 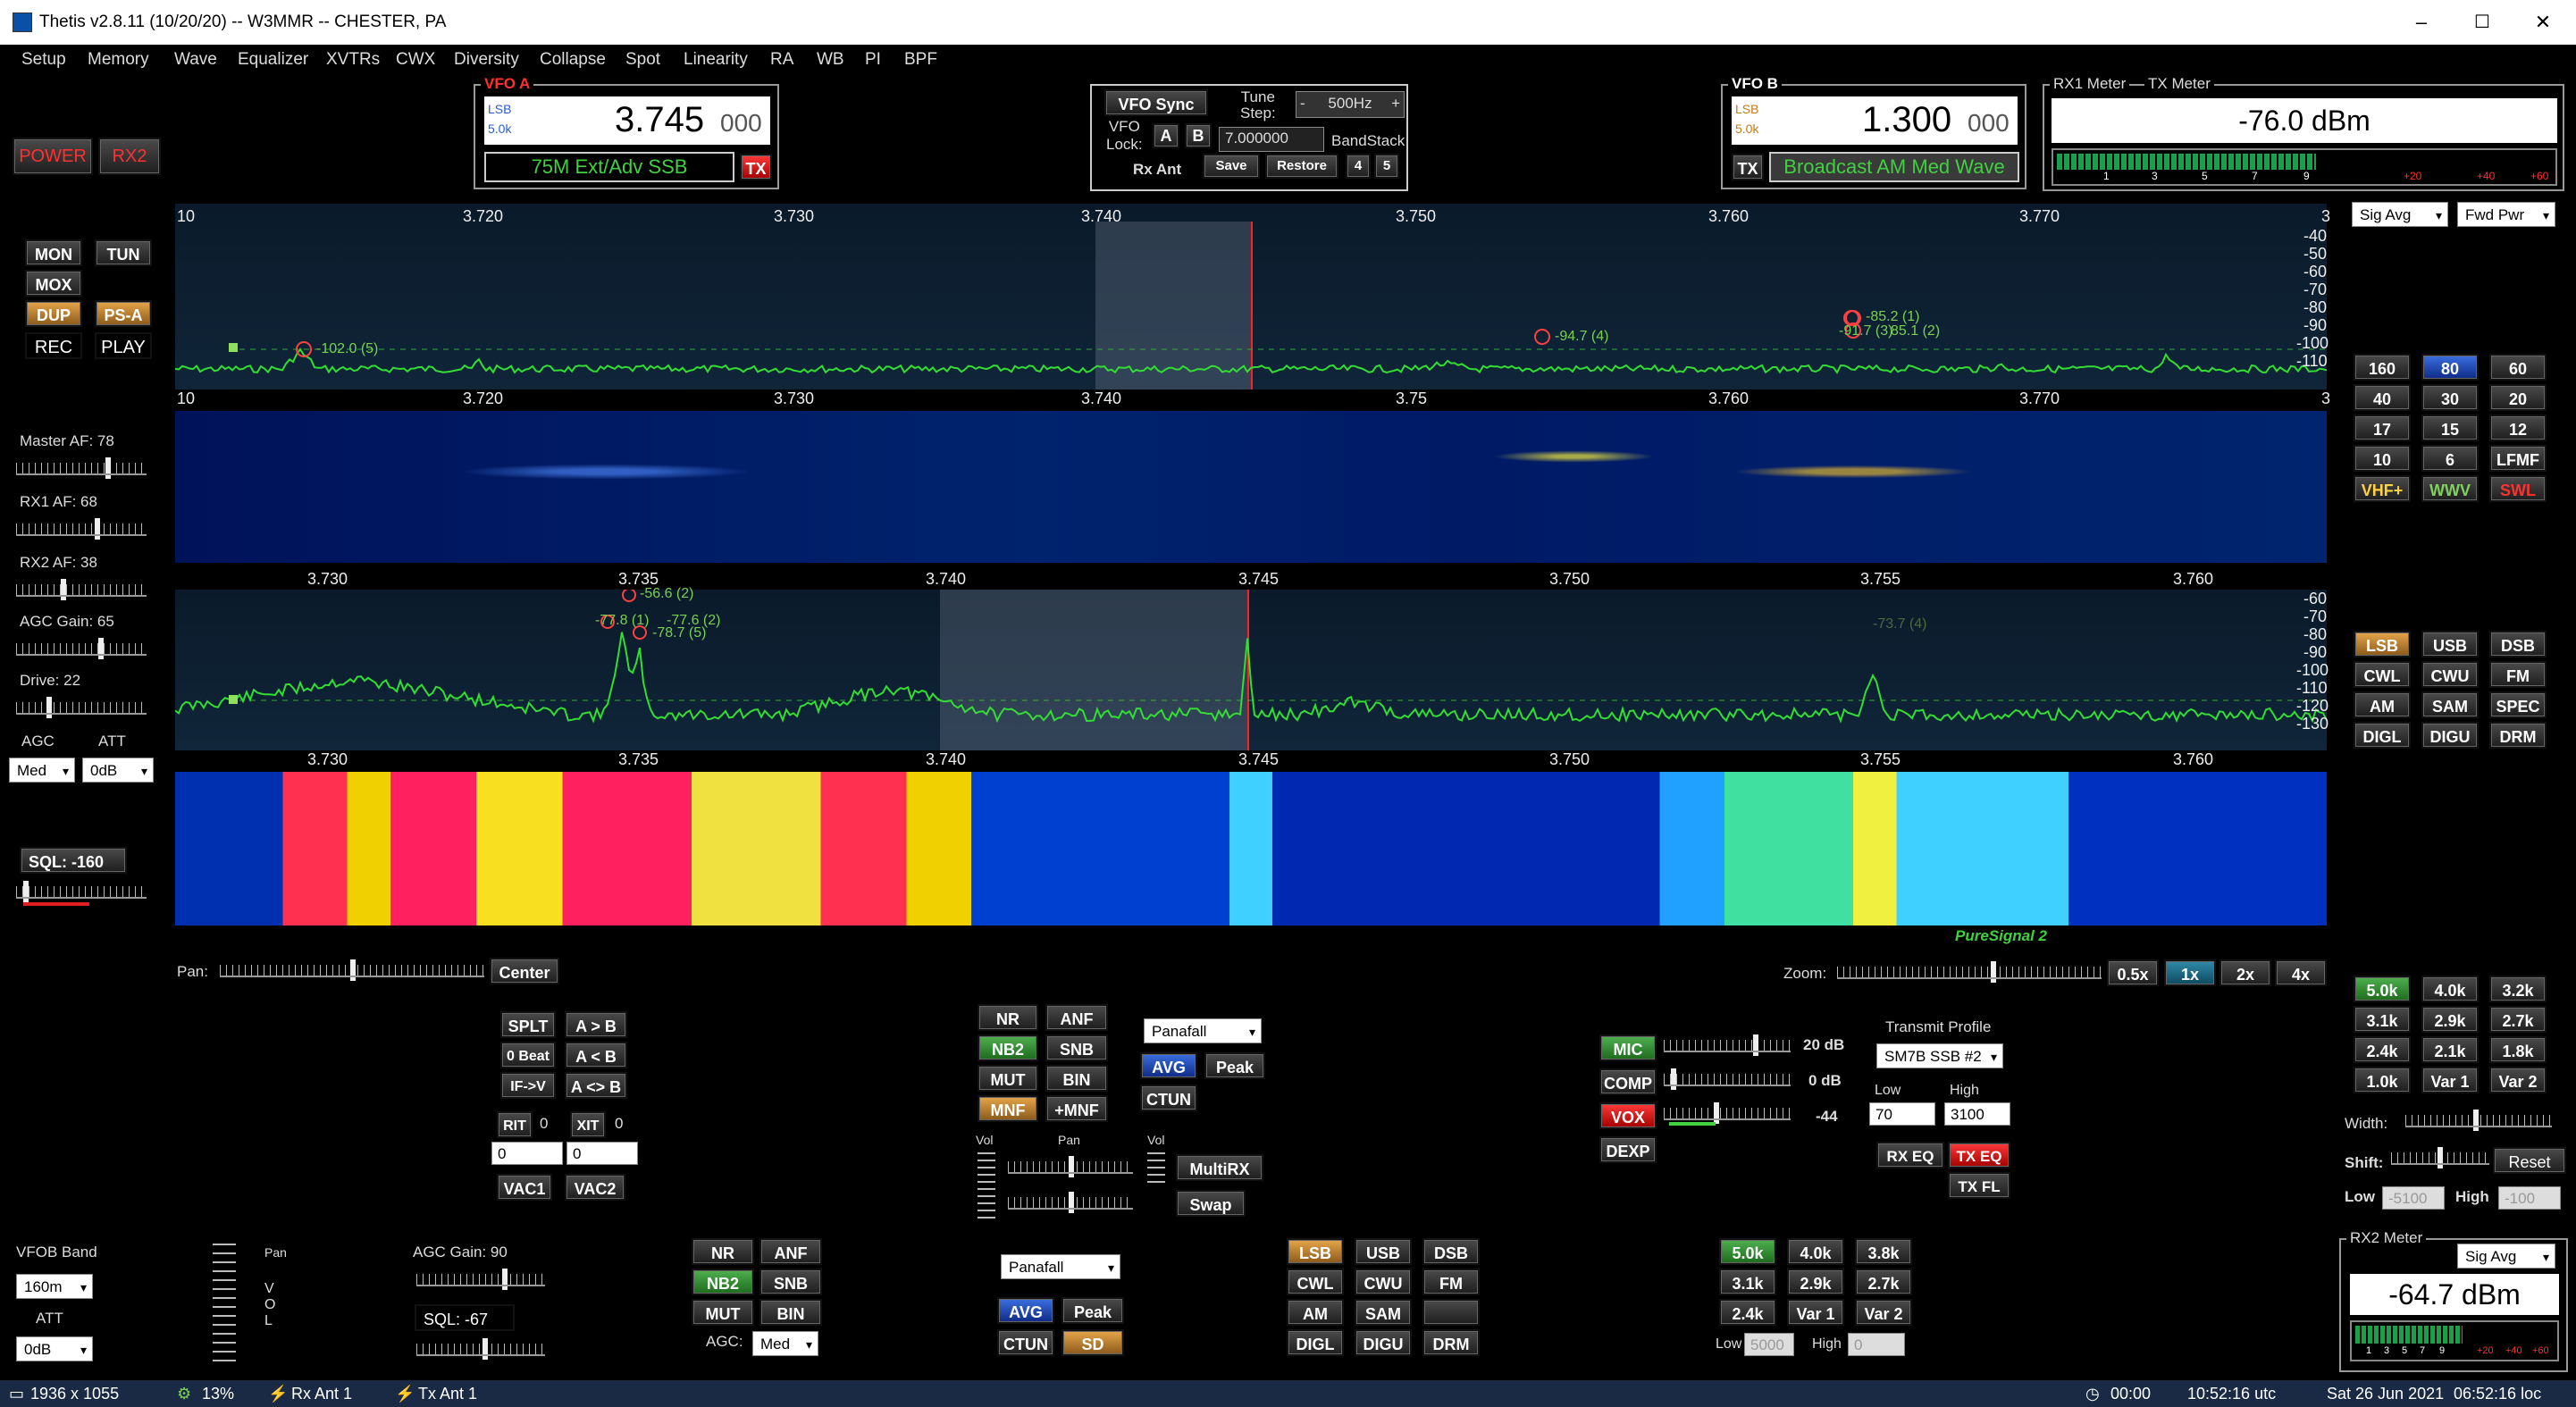 I want to click on vfoa-tx-button: TX, so click(x=756, y=167).